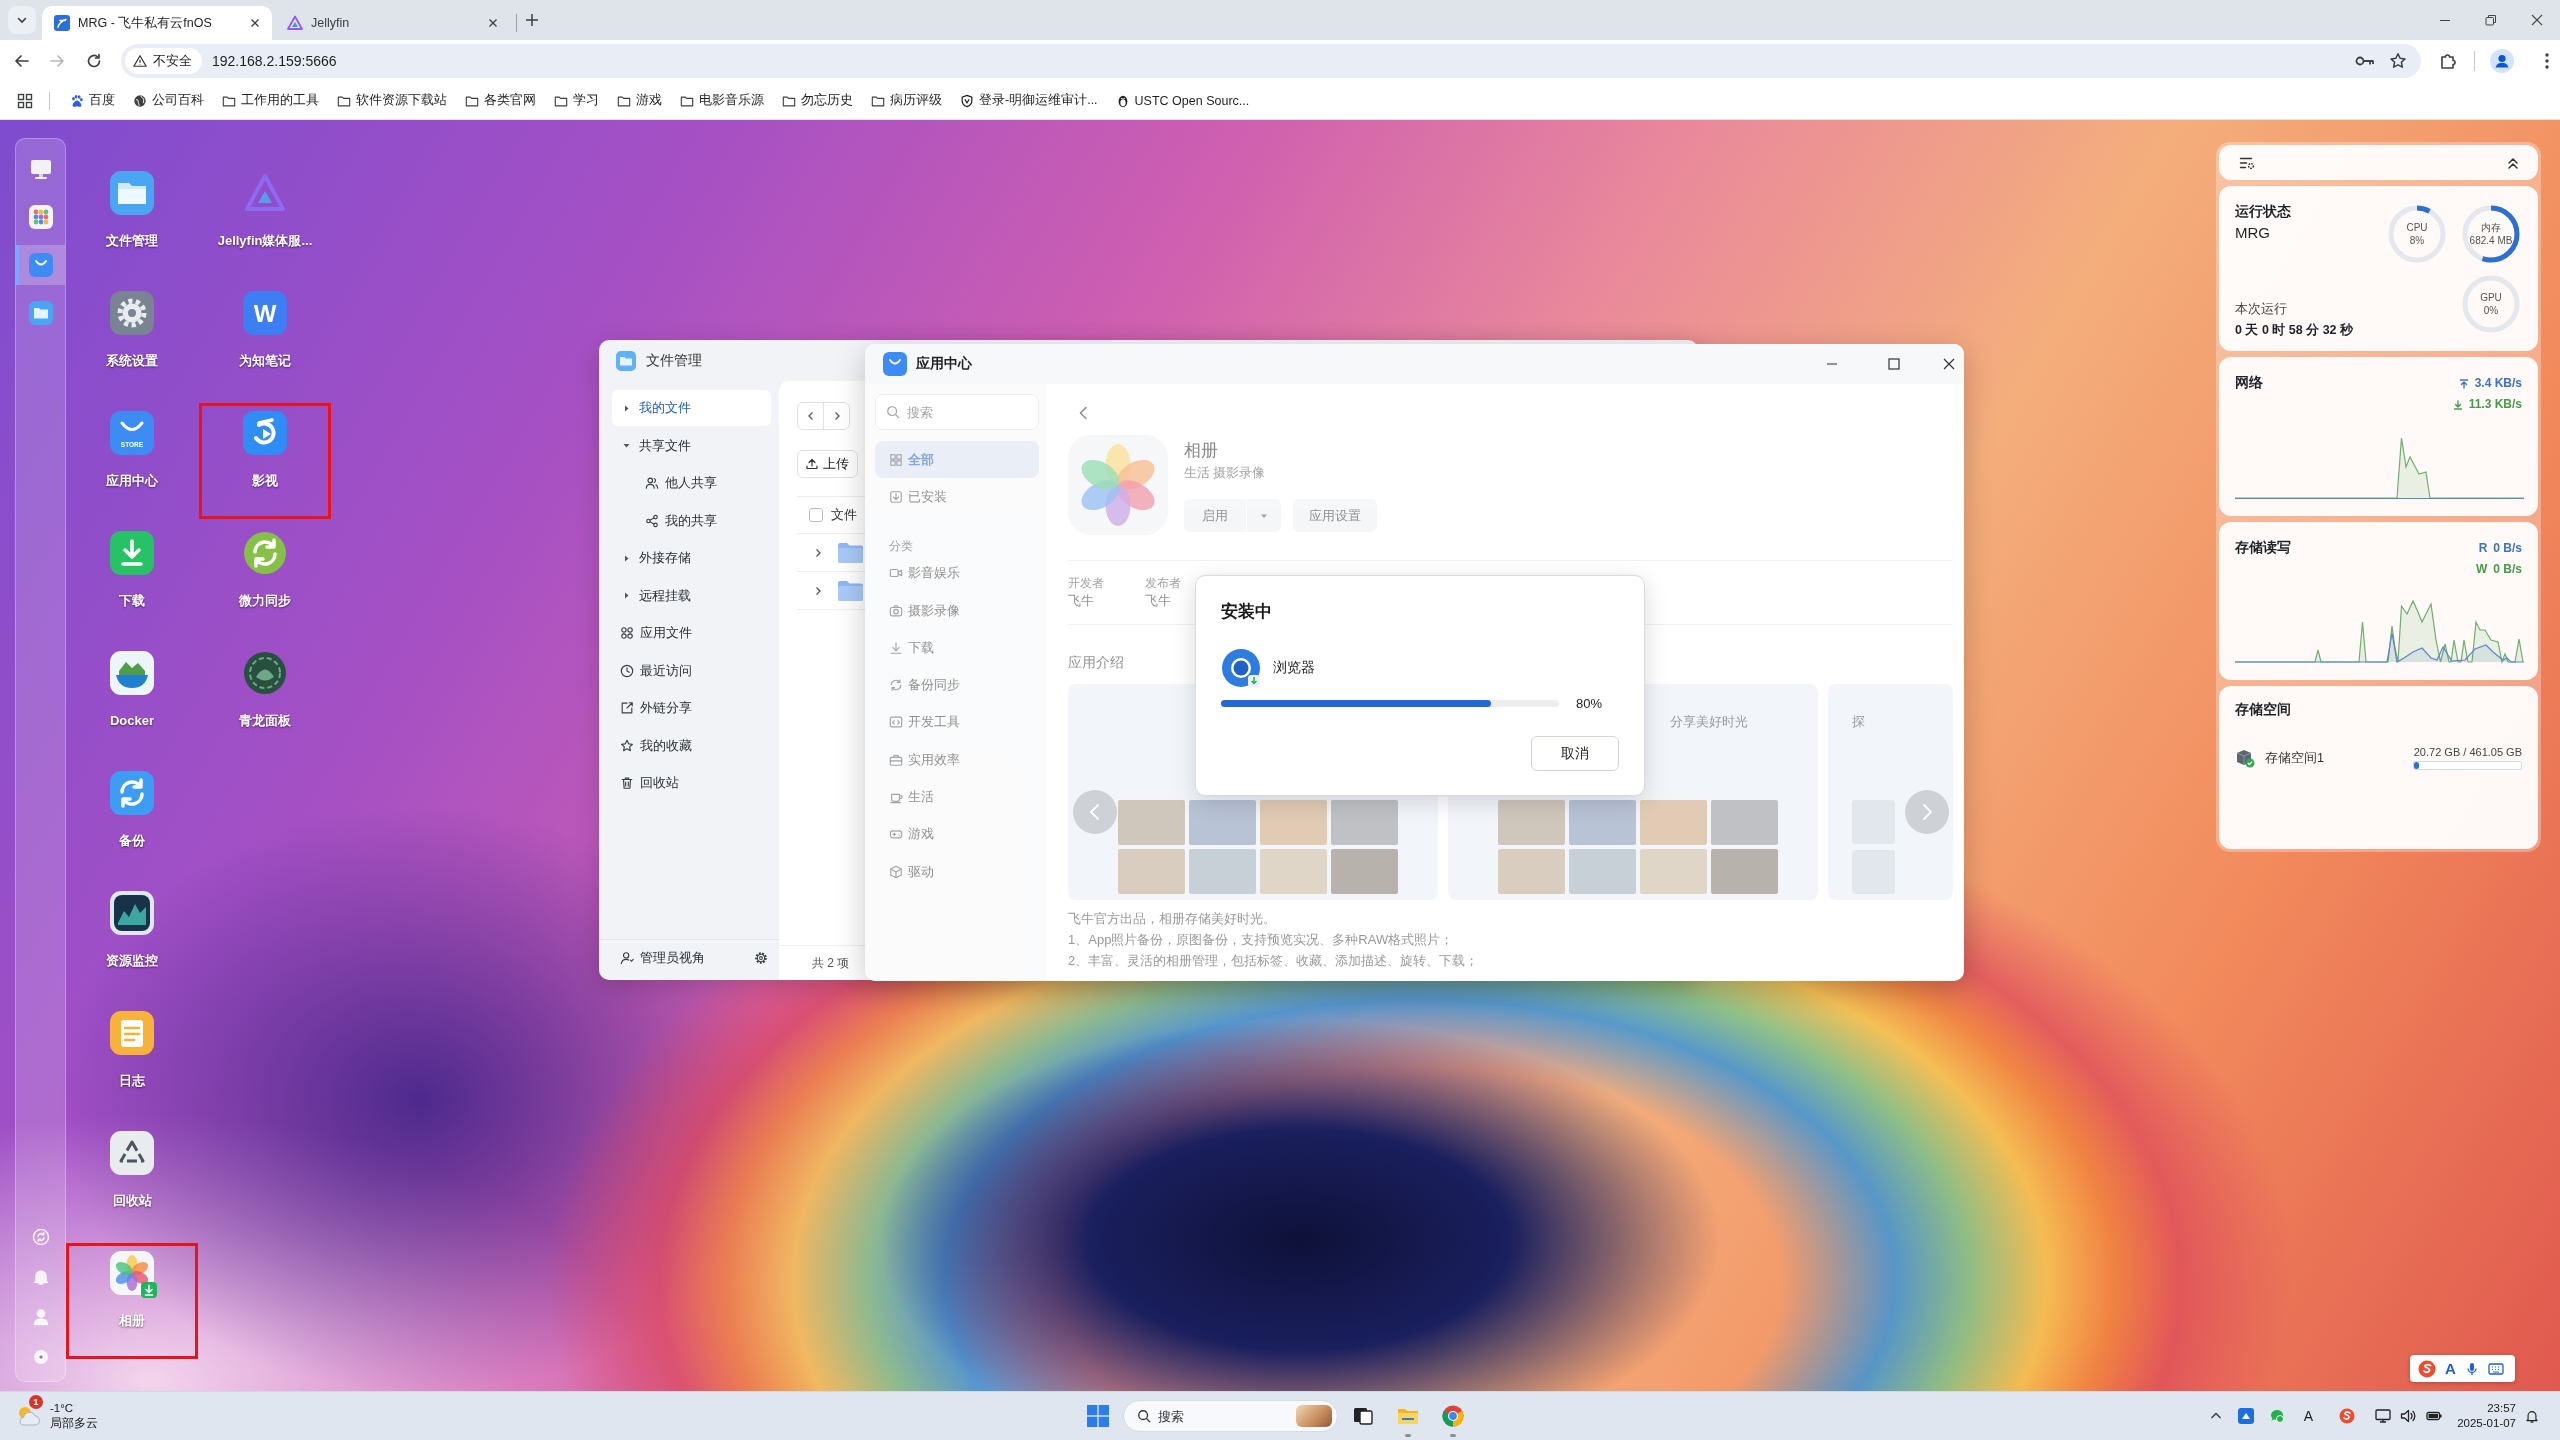 The height and width of the screenshot is (1440, 2560). What do you see at coordinates (817, 100) in the screenshot?
I see `bookmark: 勿忘历史` at bounding box center [817, 100].